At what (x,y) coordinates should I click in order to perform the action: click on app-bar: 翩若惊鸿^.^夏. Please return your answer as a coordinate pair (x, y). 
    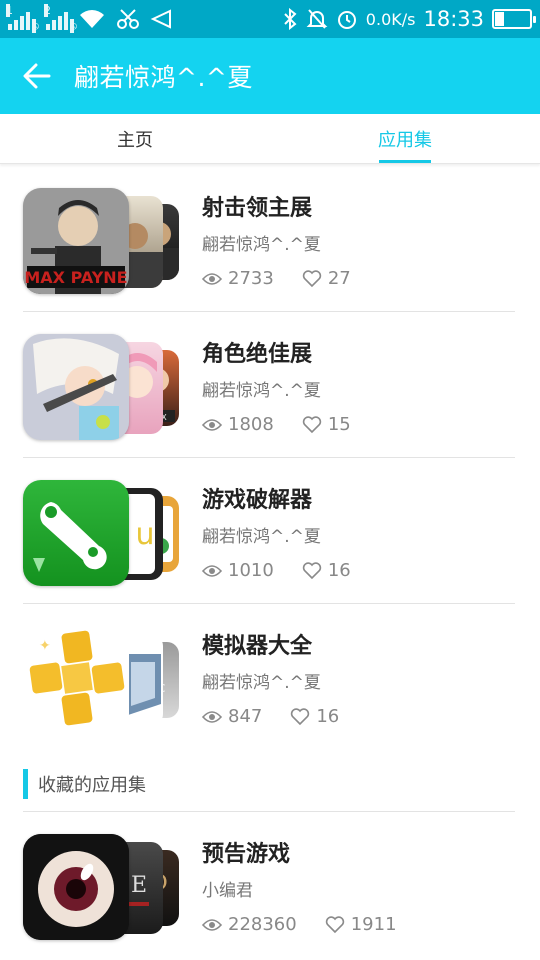
    Looking at the image, I should click on (270, 76).